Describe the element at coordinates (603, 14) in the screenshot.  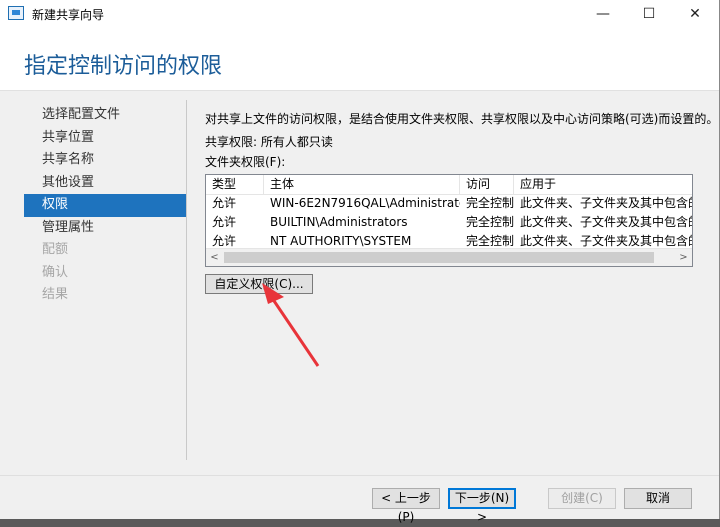
I see `minimize-icon: —` at that location.